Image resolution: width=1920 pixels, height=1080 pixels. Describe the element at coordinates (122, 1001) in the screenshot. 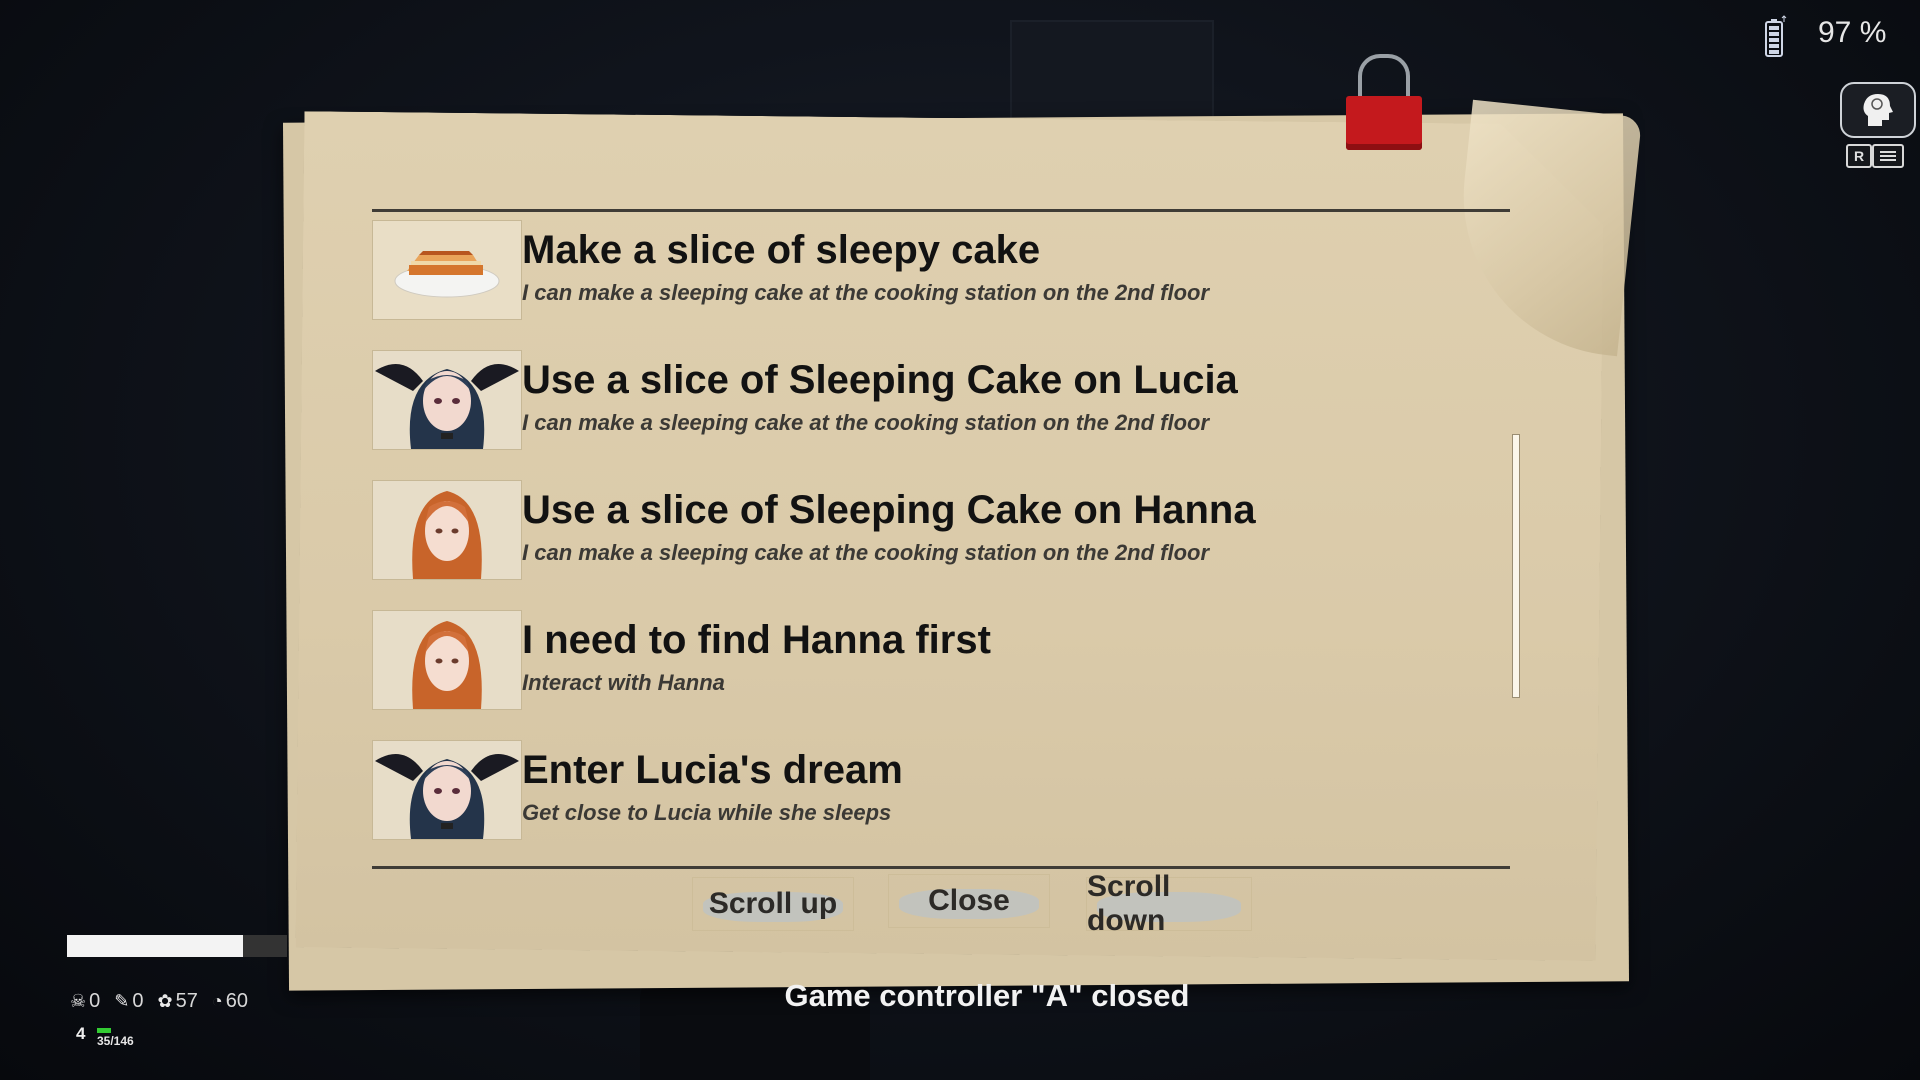

I see `bandage-icon: ✎` at that location.